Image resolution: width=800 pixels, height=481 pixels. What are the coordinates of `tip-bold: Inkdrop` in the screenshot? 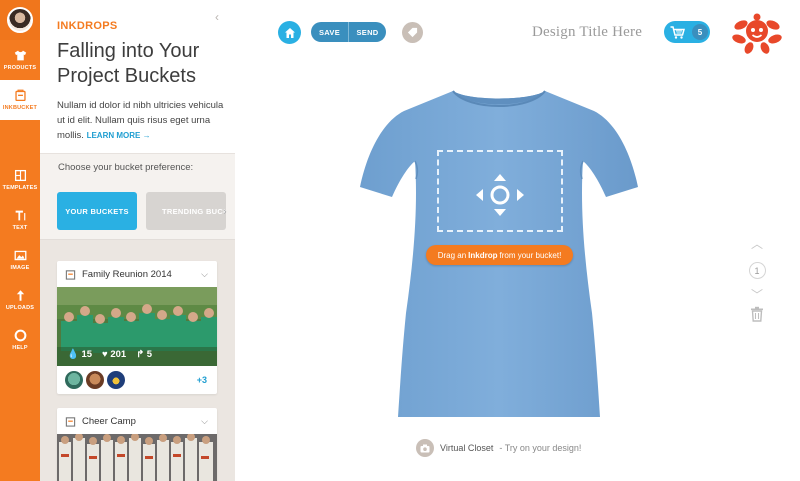 It's located at (483, 255).